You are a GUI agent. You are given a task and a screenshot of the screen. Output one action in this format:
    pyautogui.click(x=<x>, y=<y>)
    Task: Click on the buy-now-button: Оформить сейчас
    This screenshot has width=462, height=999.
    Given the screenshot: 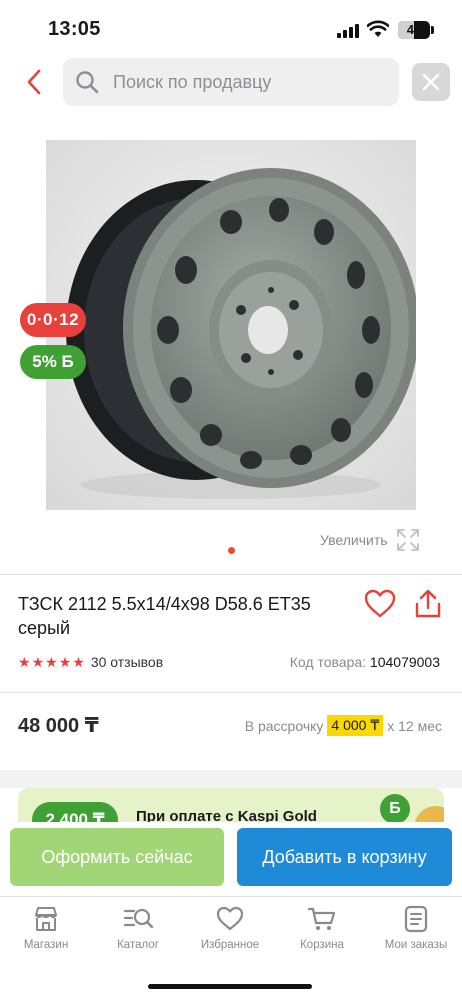 What is the action you would take?
    pyautogui.click(x=117, y=857)
    